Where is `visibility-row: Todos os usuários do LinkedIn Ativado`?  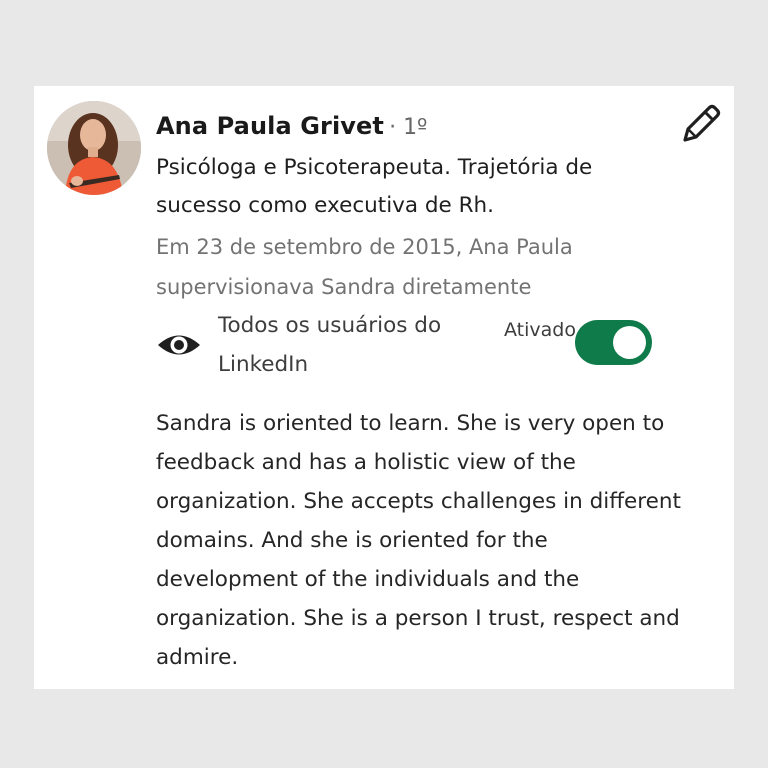
visibility-row: Todos os usuários do LinkedIn Ativado is located at coordinates (426, 346).